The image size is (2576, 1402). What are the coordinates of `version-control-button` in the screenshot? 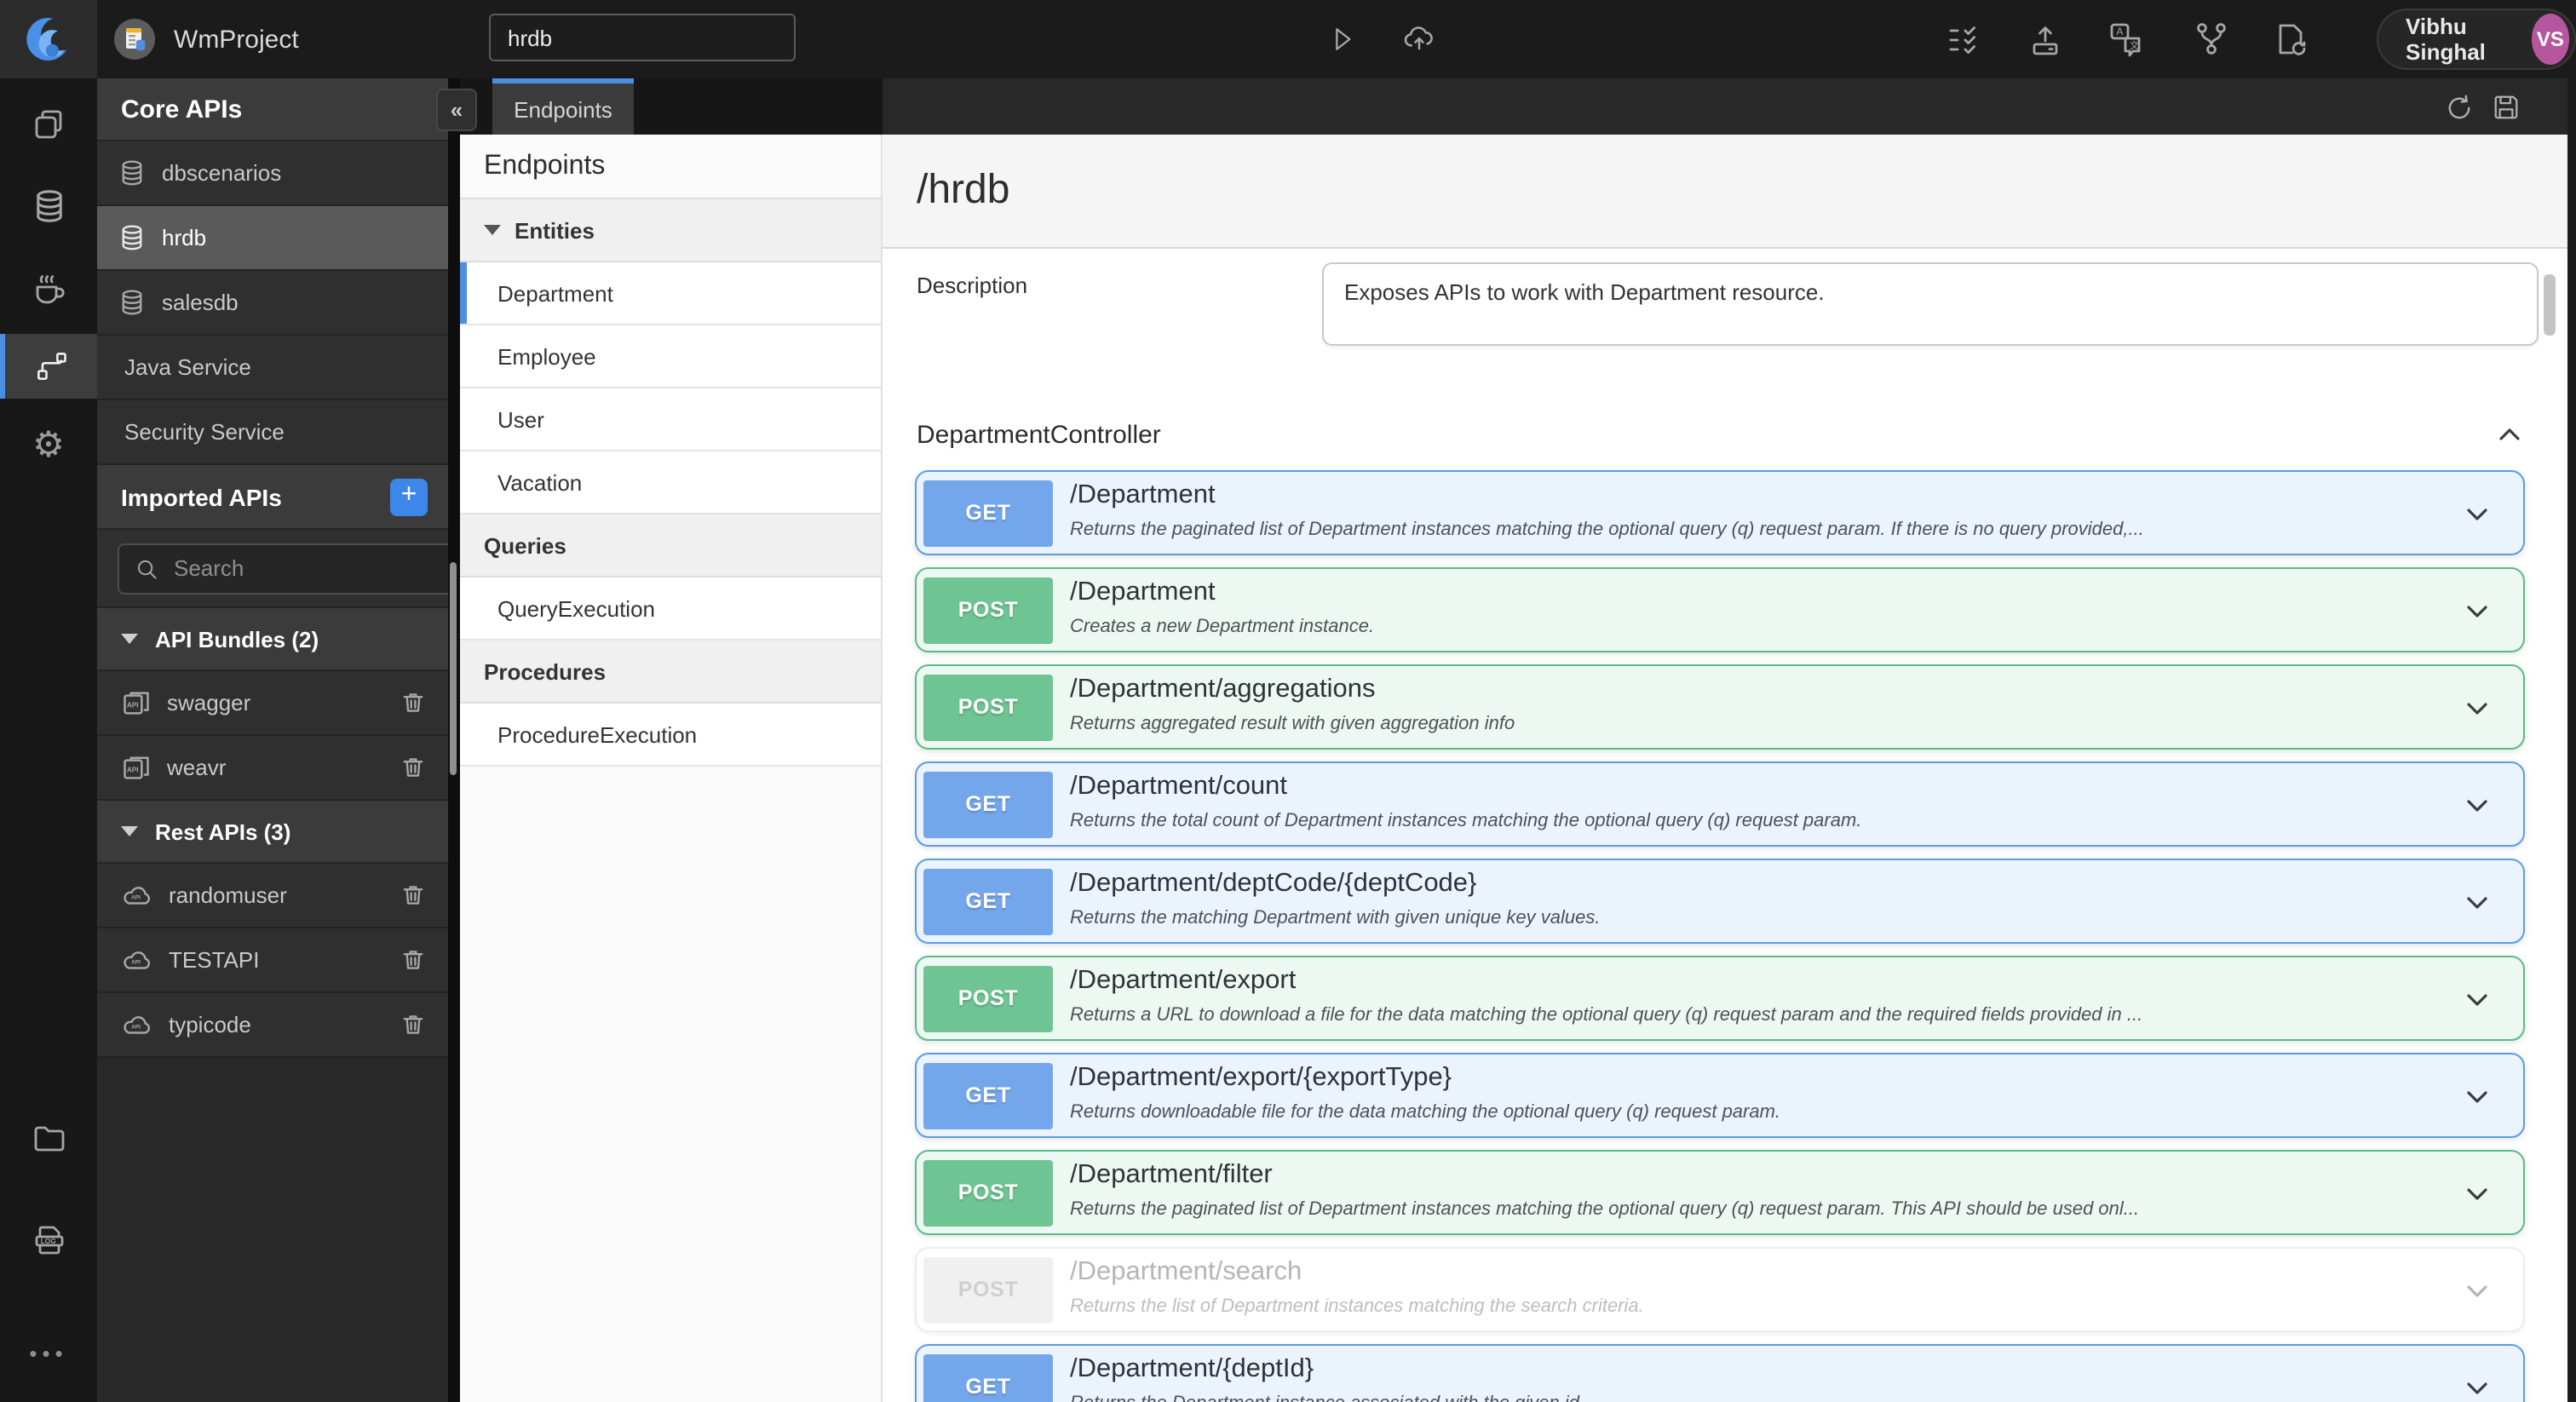 It's located at (2211, 39).